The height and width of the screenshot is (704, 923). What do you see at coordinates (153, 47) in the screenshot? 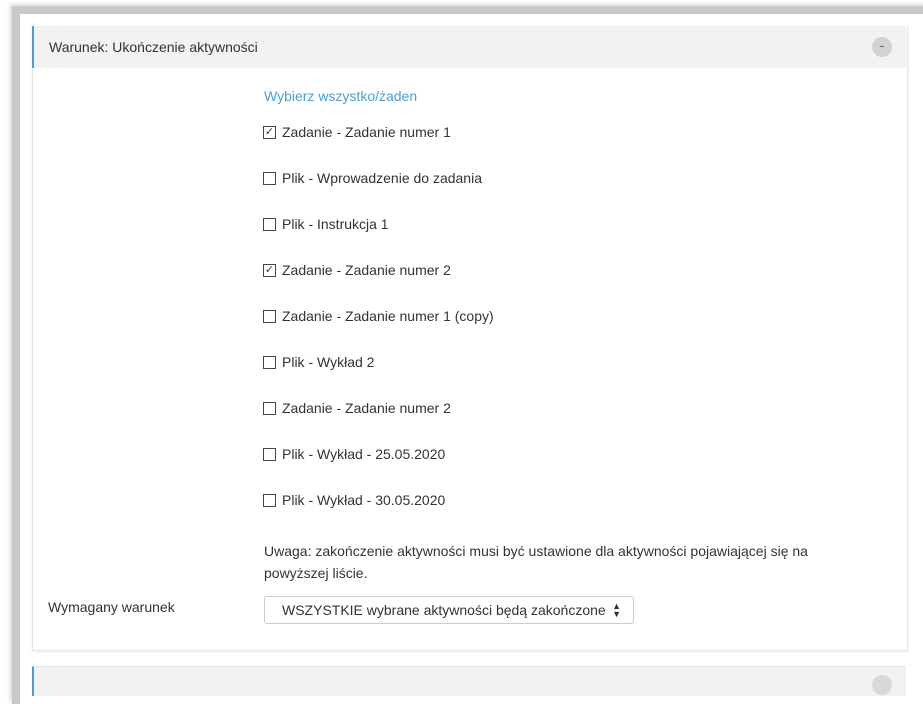
I see `condition-title: Warunek: Ukończenie aktywności` at bounding box center [153, 47].